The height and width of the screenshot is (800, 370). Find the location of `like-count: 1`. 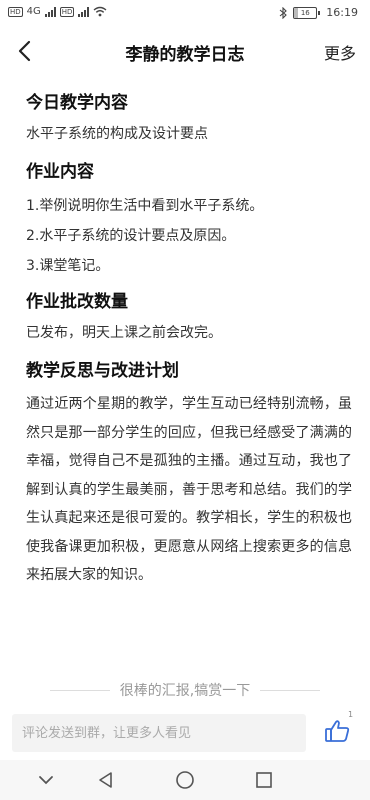

like-count: 1 is located at coordinates (351, 714).